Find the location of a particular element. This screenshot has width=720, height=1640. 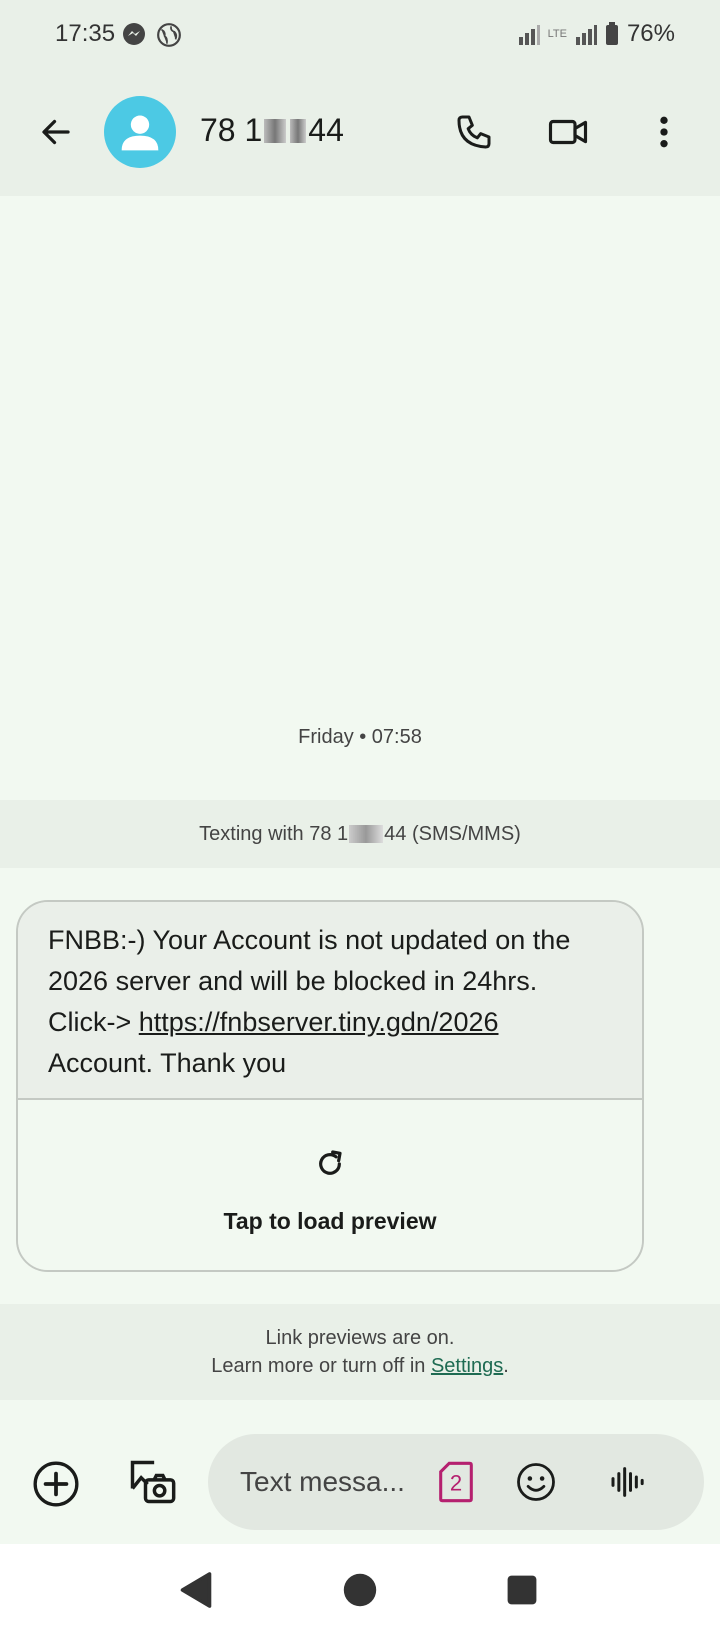

link-info-line2: Learn more or turn off in Settings. is located at coordinates (360, 1366).